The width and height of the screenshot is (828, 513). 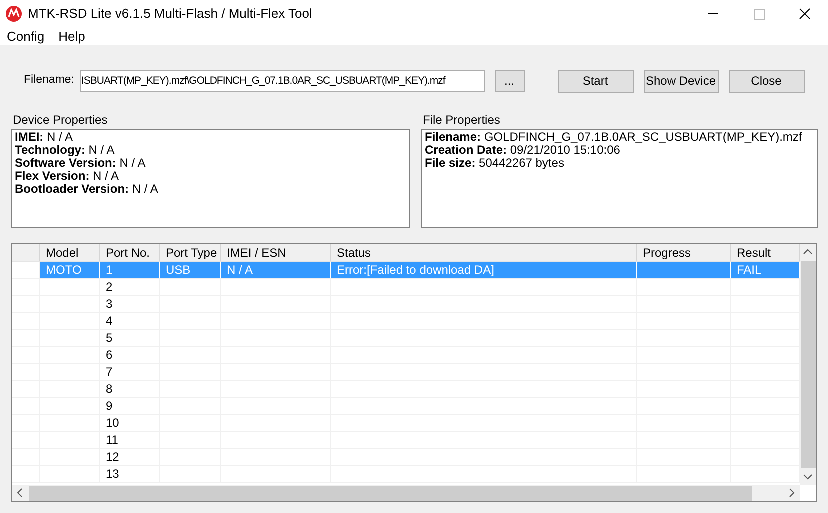 I want to click on table-cell: 1, so click(x=109, y=270).